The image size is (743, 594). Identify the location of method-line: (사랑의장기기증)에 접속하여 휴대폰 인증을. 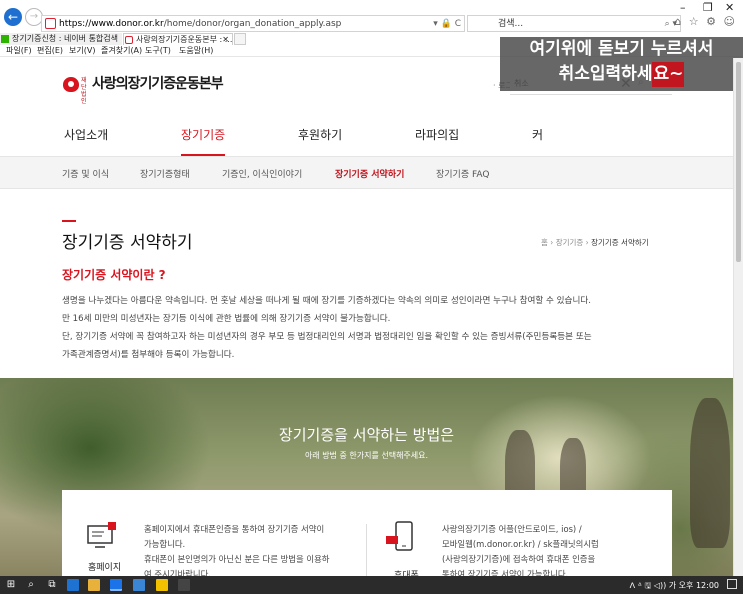
(519, 559).